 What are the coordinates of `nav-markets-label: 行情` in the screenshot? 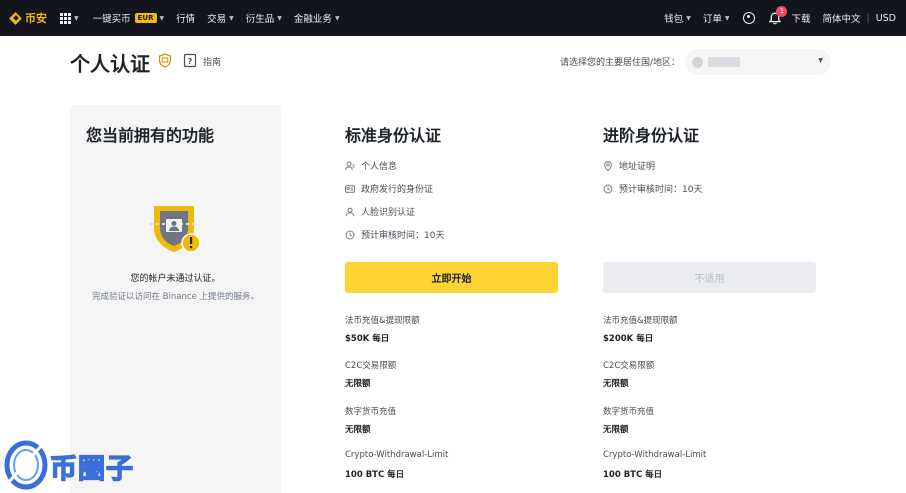 It's located at (186, 19).